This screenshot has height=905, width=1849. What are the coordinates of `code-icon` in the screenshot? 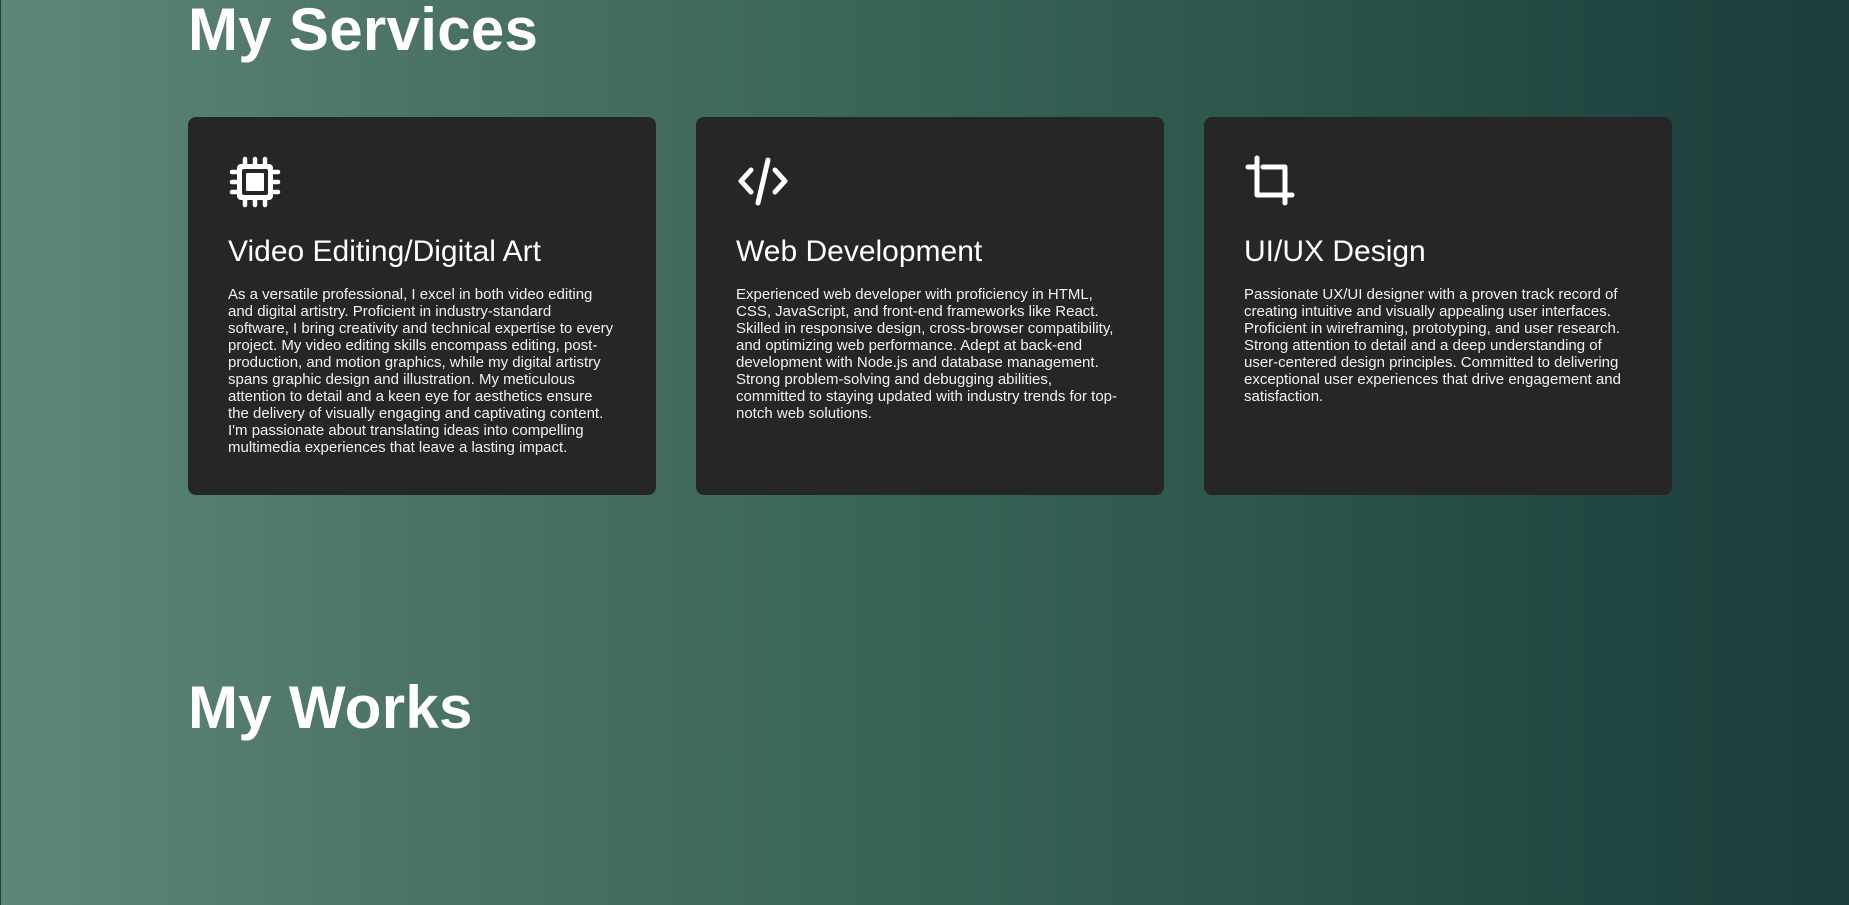 It's located at (763, 182).